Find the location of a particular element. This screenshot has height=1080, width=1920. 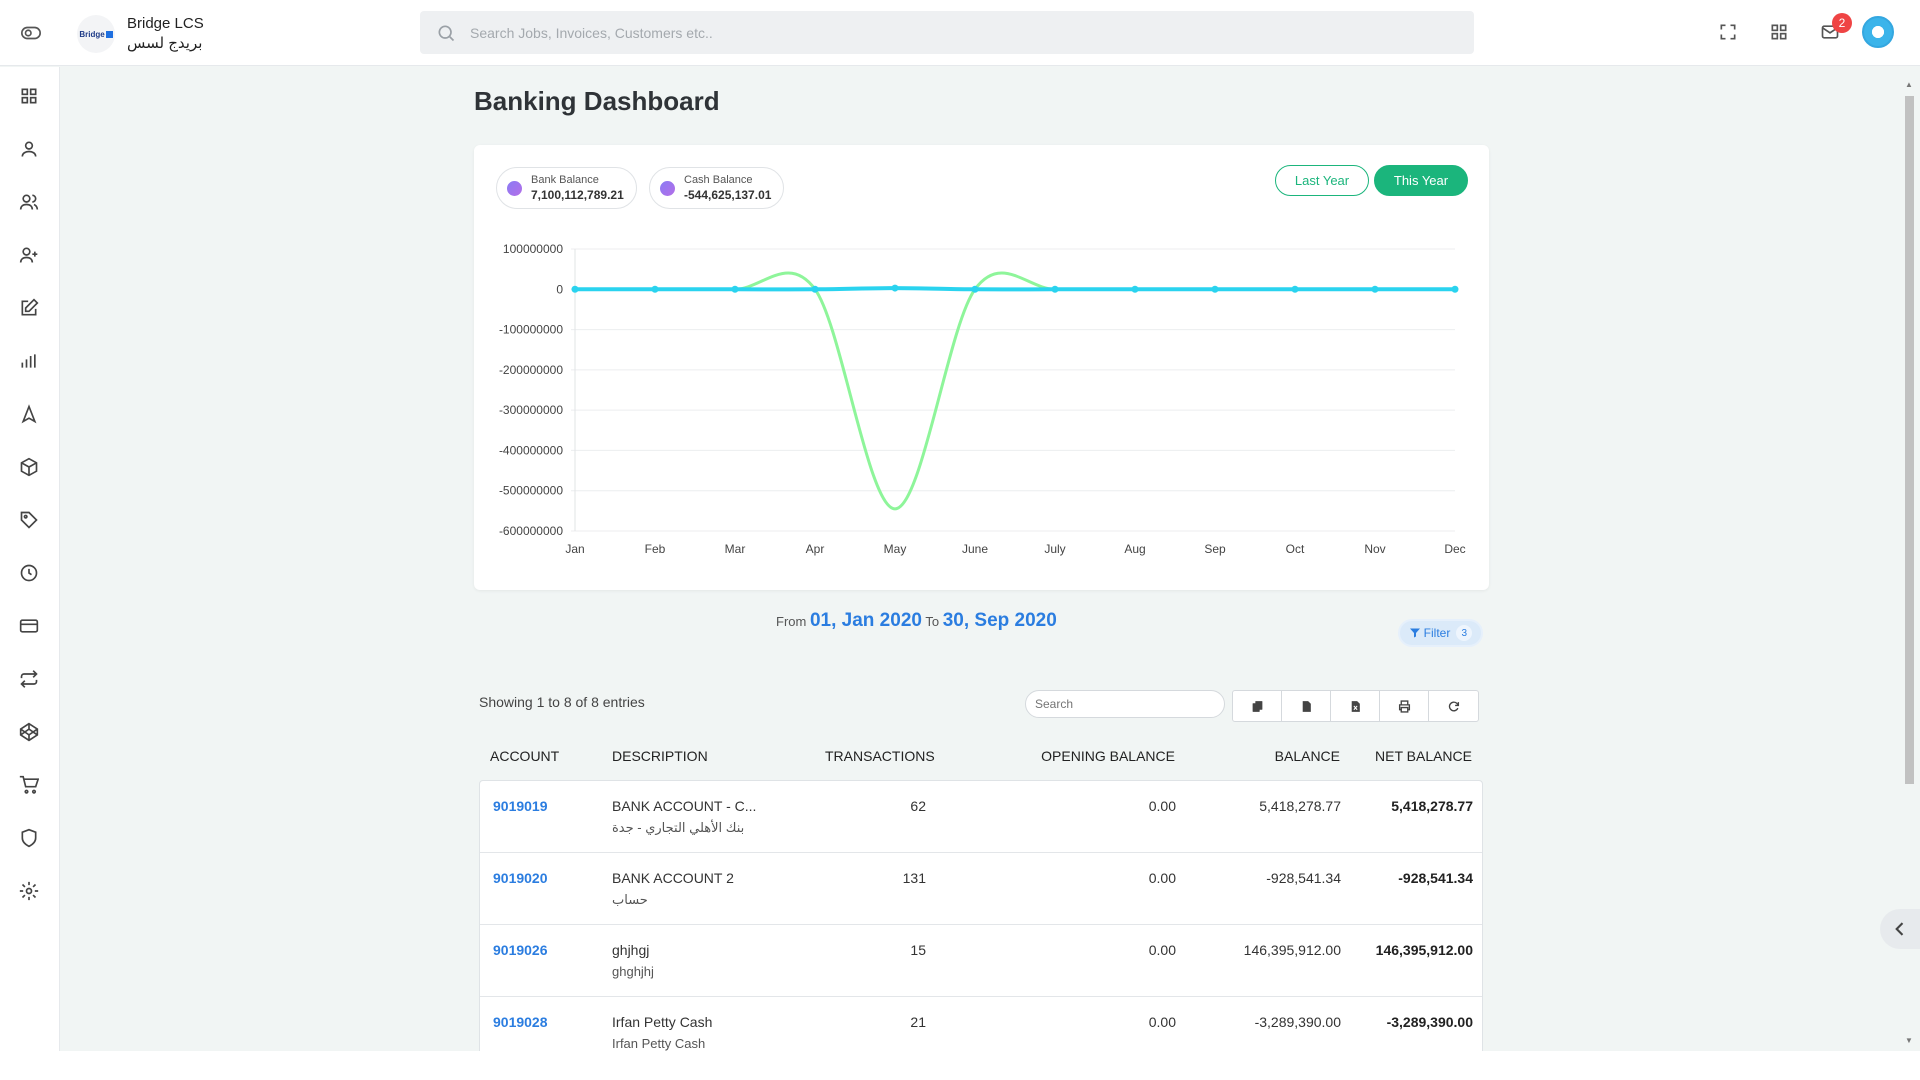

this-year-button: This Year is located at coordinates (1421, 180).